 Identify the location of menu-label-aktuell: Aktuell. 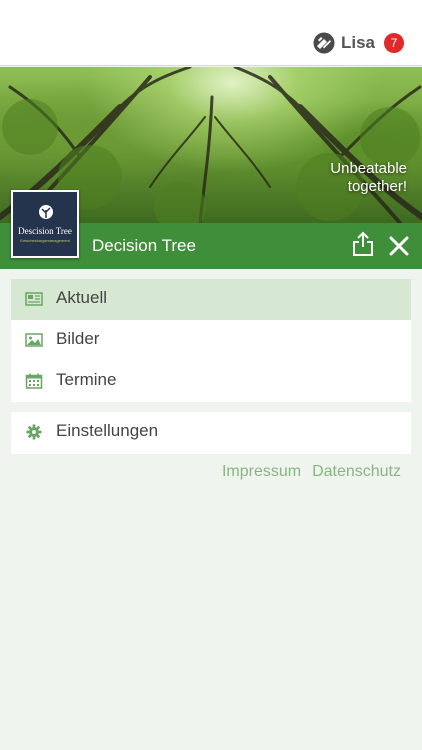
(82, 297).